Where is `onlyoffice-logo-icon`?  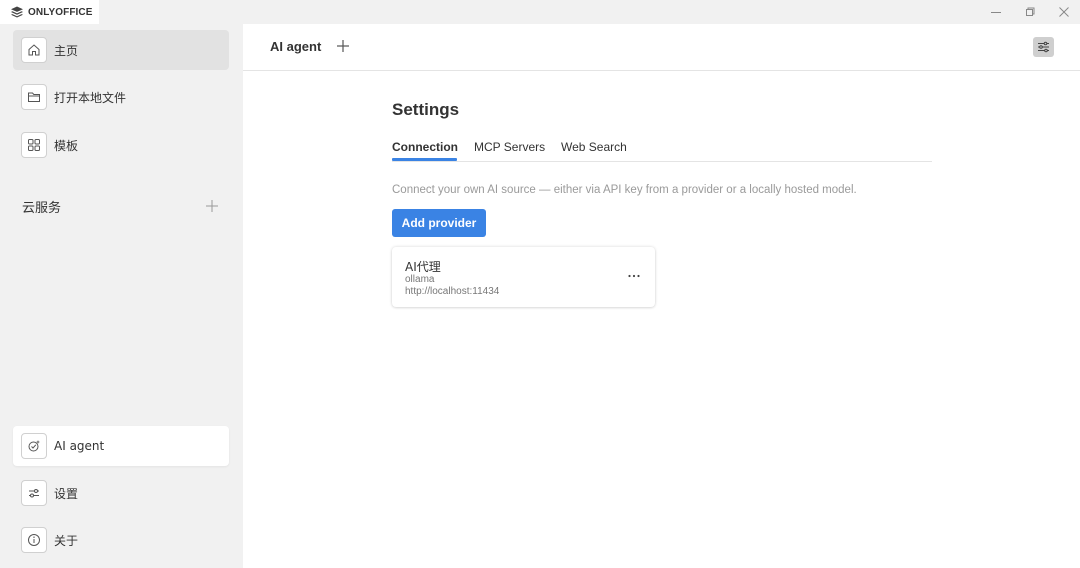
onlyoffice-logo-icon is located at coordinates (17, 12).